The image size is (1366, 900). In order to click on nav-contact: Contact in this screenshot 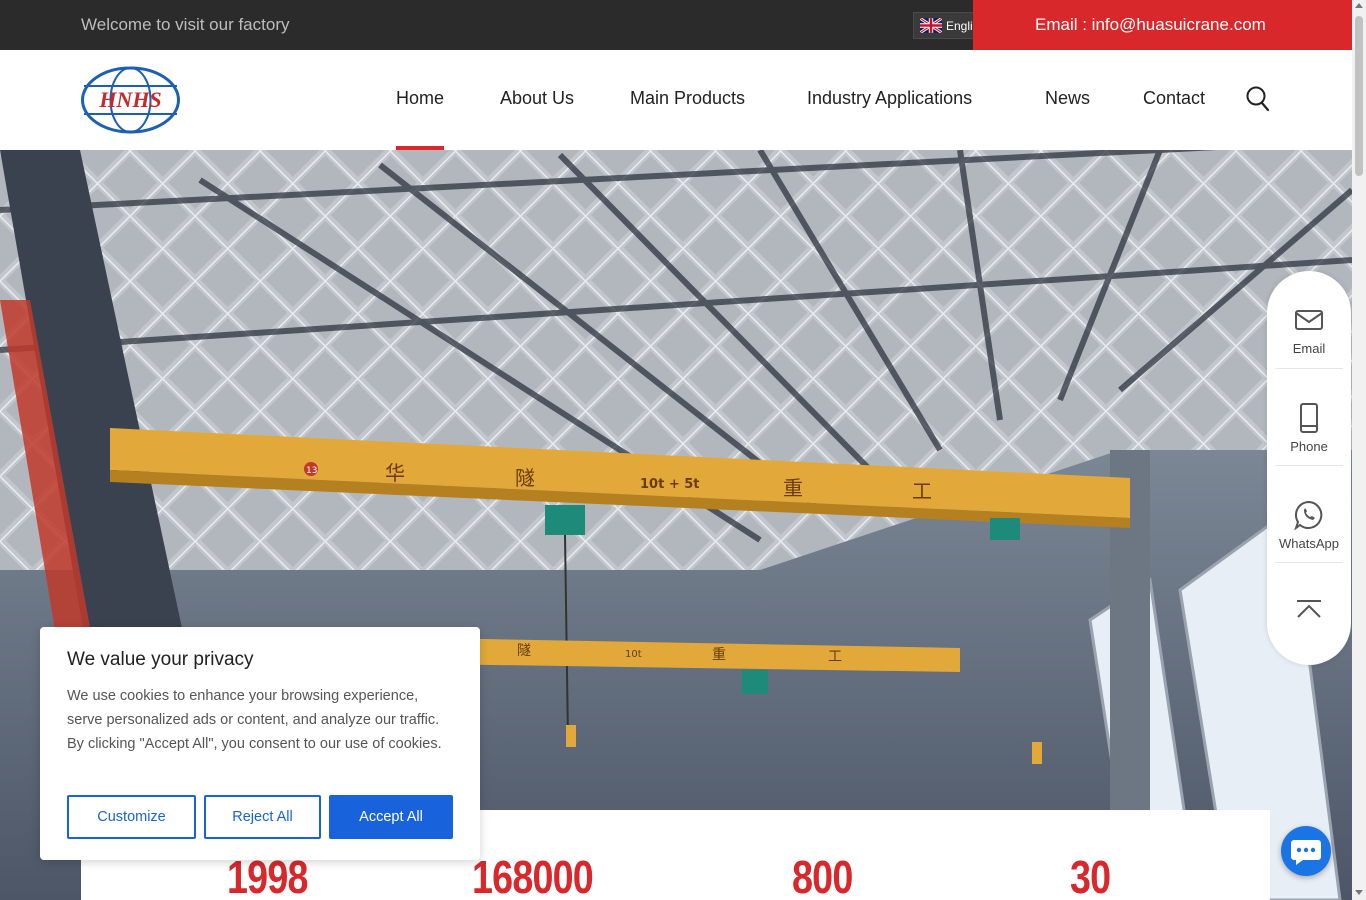, I will do `click(1174, 98)`.